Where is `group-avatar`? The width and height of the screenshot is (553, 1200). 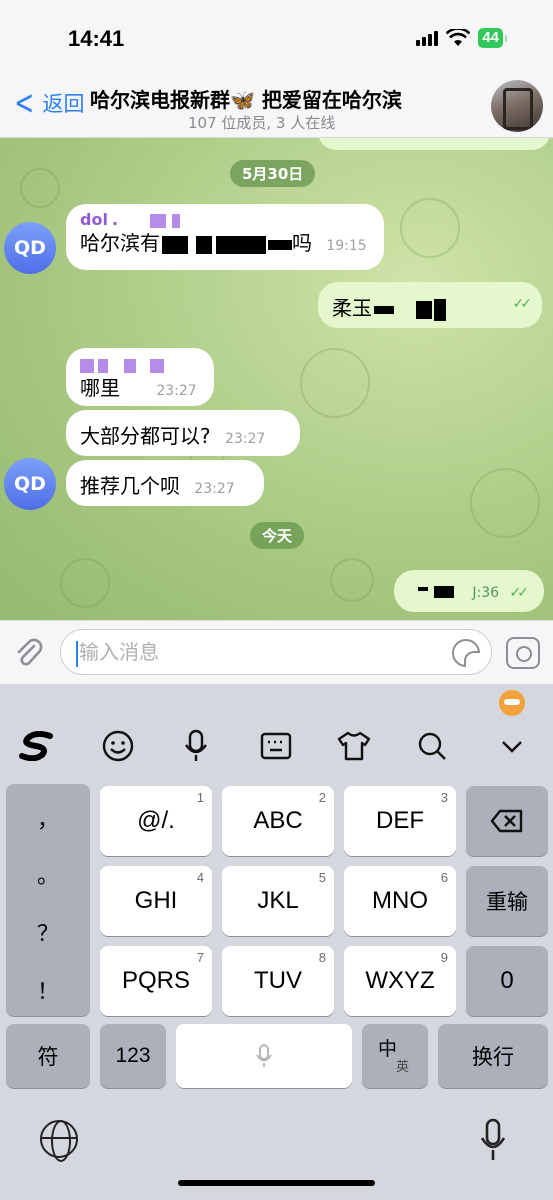
group-avatar is located at coordinates (517, 106).